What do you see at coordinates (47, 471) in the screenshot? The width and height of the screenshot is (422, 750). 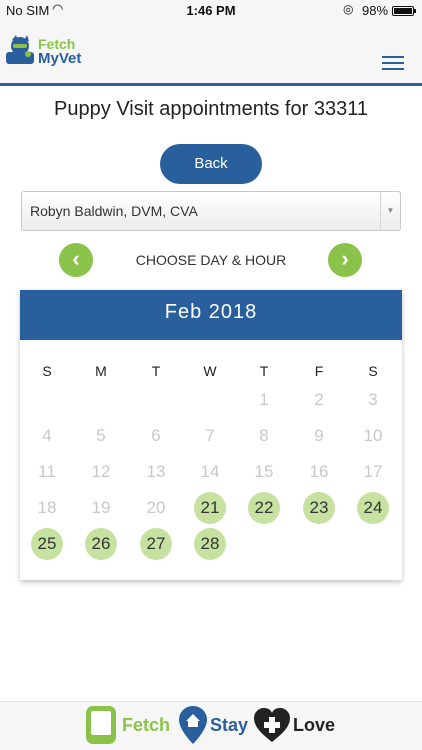 I see `calendar-day-unavailable: 11` at bounding box center [47, 471].